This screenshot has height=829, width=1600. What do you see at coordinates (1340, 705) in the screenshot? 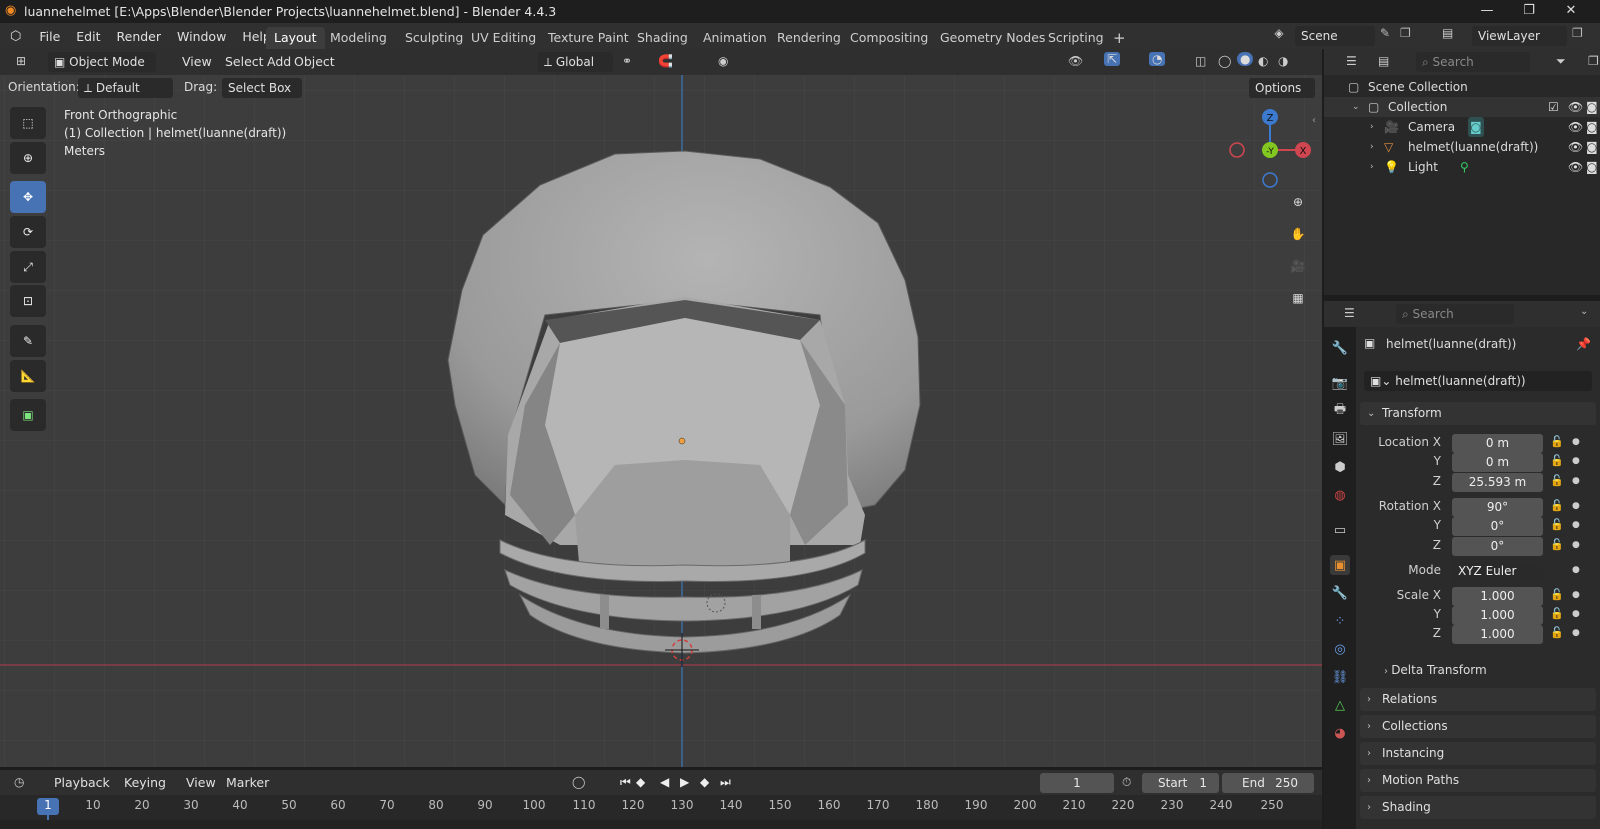
I see `data-tab-icon: △` at bounding box center [1340, 705].